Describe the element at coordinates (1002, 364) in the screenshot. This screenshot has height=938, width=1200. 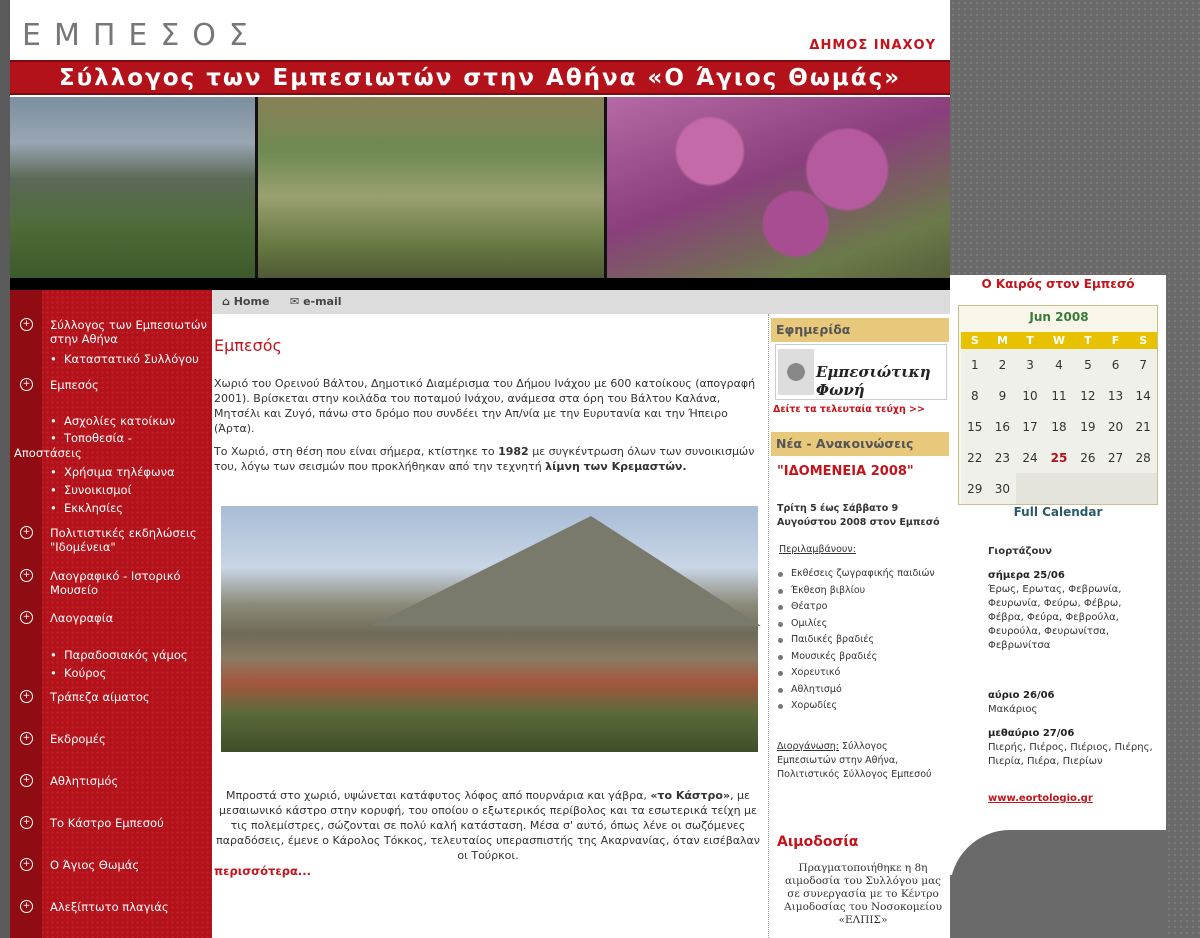
I see `calendar-day: 2` at that location.